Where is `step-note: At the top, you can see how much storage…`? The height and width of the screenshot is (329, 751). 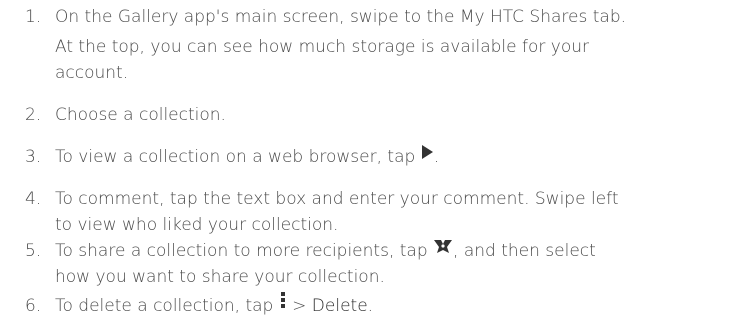 step-note: At the top, you can see how much storage… is located at coordinates (322, 47).